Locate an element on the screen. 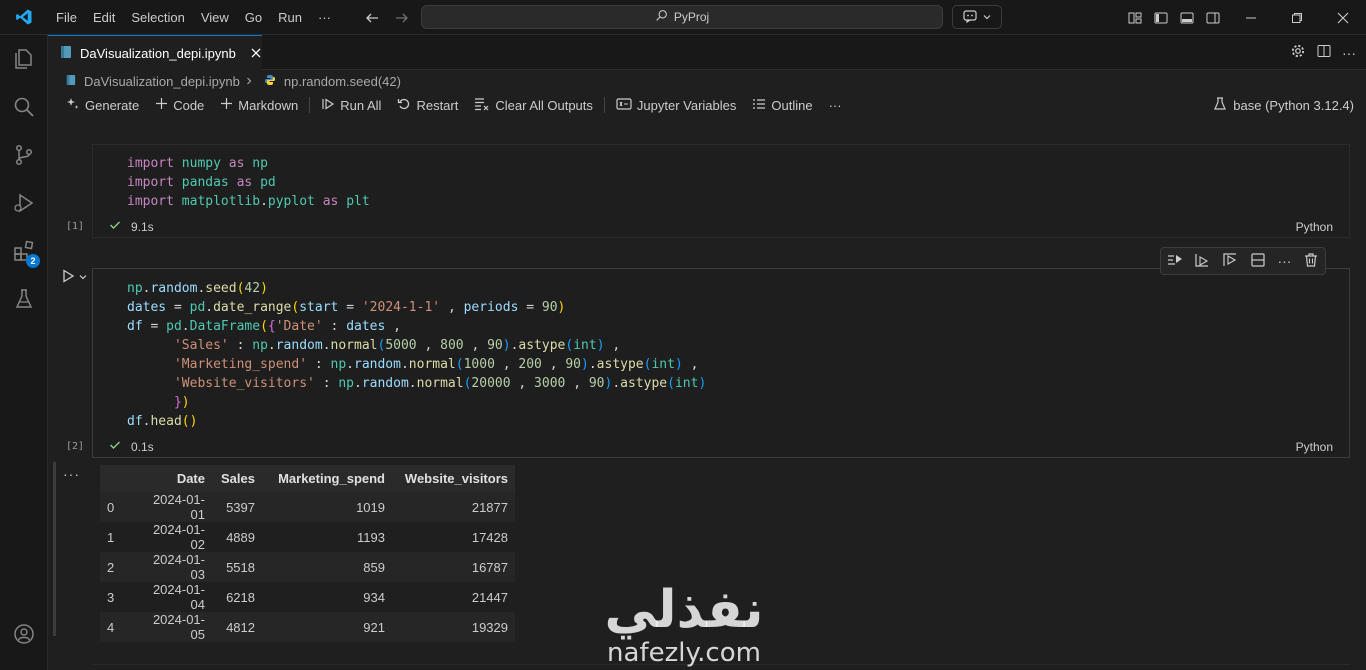  menu-selection: Selection is located at coordinates (157, 17).